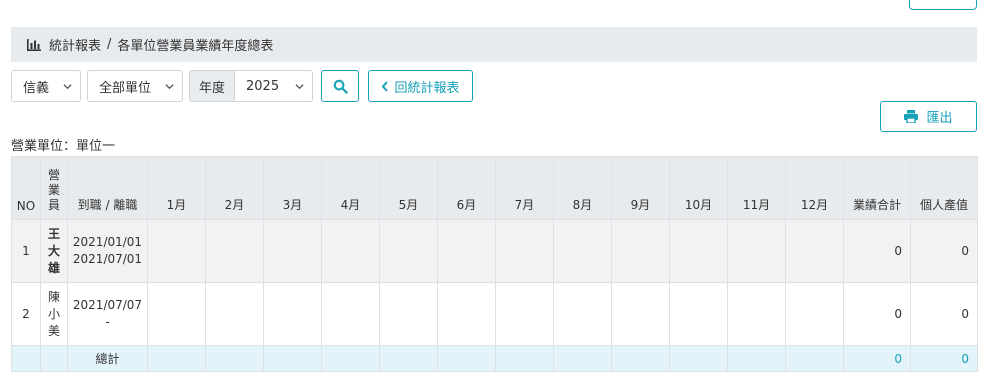 Image resolution: width=1000 pixels, height=373 pixels. Describe the element at coordinates (582, 188) in the screenshot. I see `col-header-month: 8月` at that location.